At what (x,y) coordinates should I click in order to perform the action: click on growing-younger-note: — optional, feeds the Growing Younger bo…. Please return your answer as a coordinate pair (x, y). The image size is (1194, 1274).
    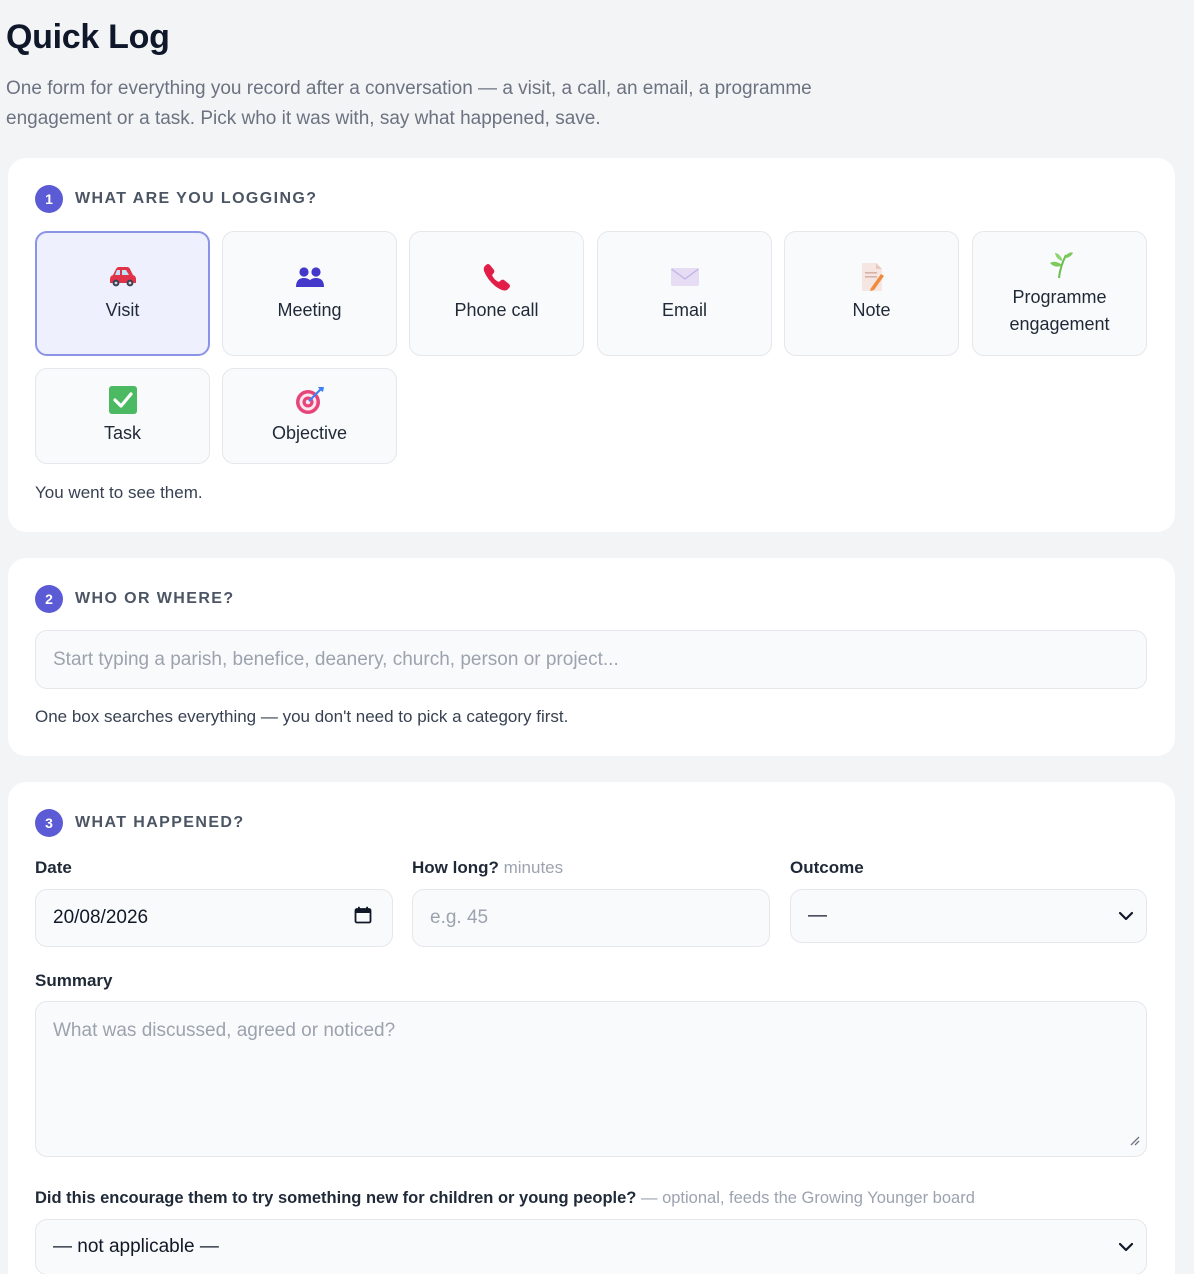
    Looking at the image, I should click on (807, 1198).